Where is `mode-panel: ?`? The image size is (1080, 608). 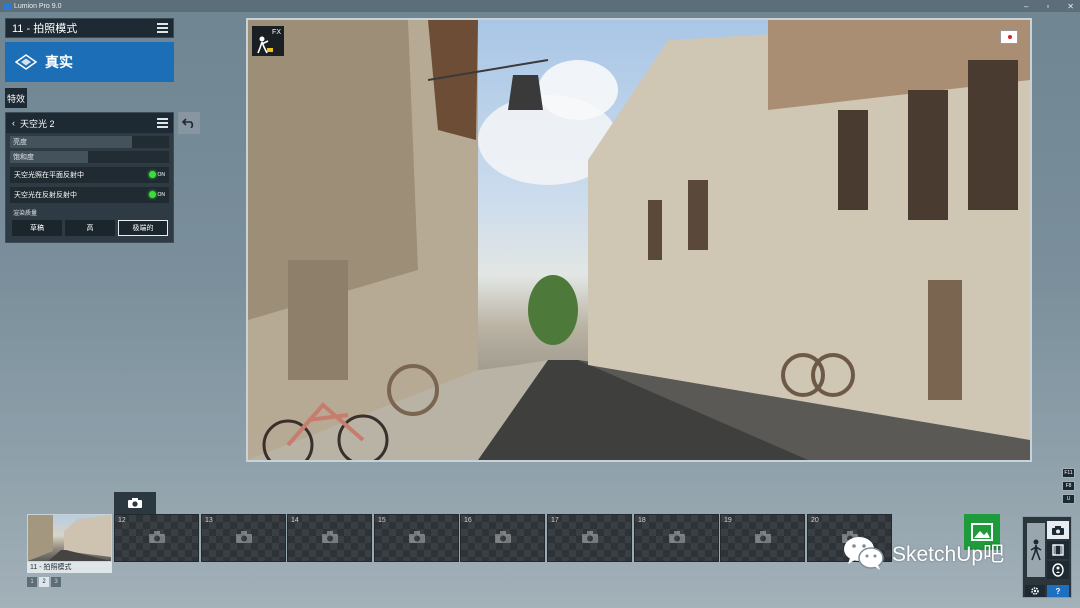
mode-panel: ? is located at coordinates (1047, 557).